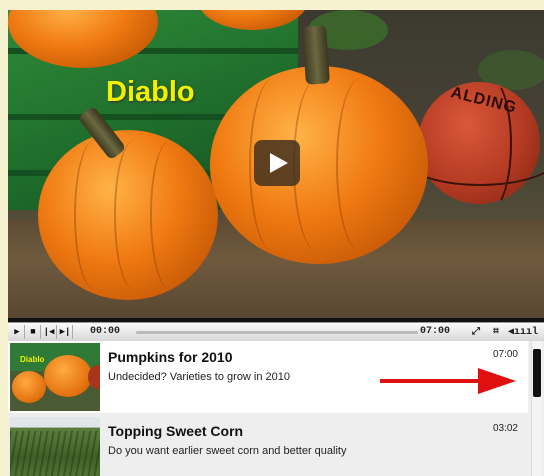 This screenshot has height=476, width=544. Describe the element at coordinates (150, 92) in the screenshot. I see `video-overlay-title: Diablo` at that location.